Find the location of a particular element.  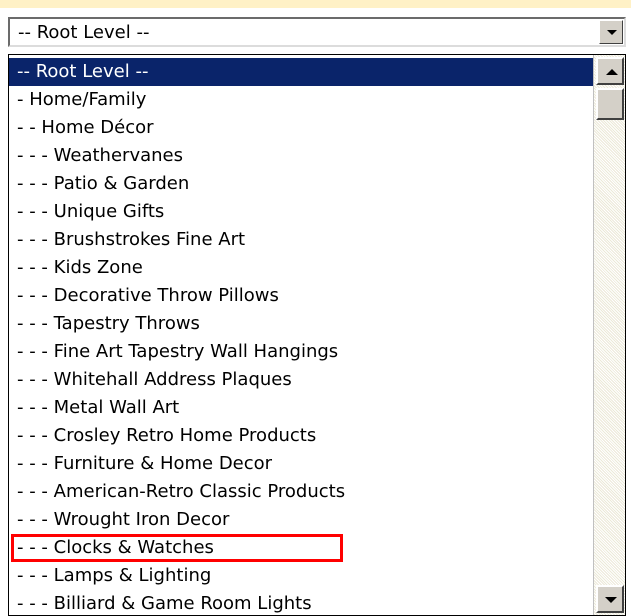

arrow-down-icon is located at coordinates (611, 600).